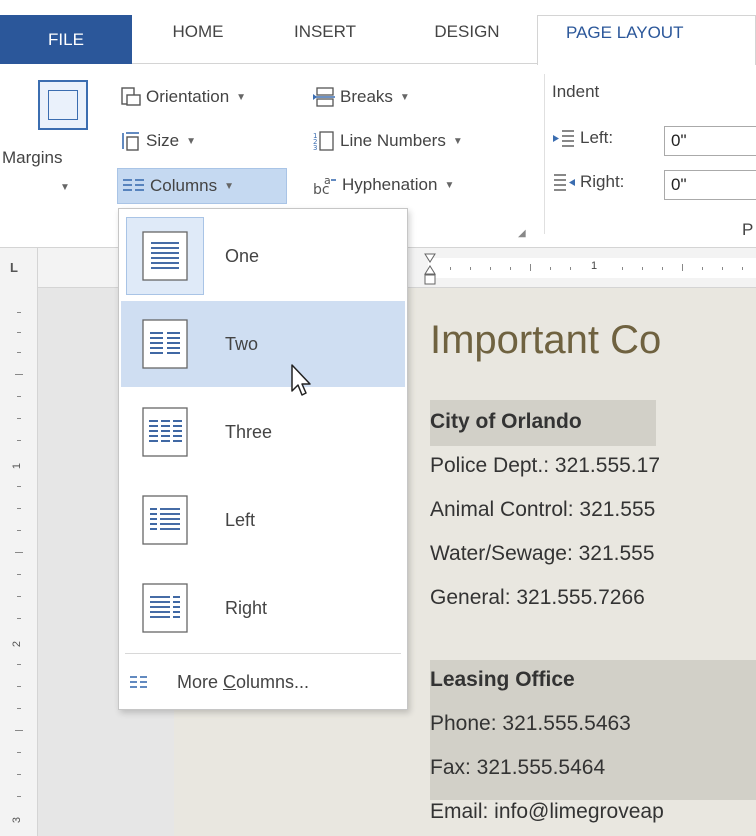  I want to click on more-columns-prefix: More, so click(200, 681).